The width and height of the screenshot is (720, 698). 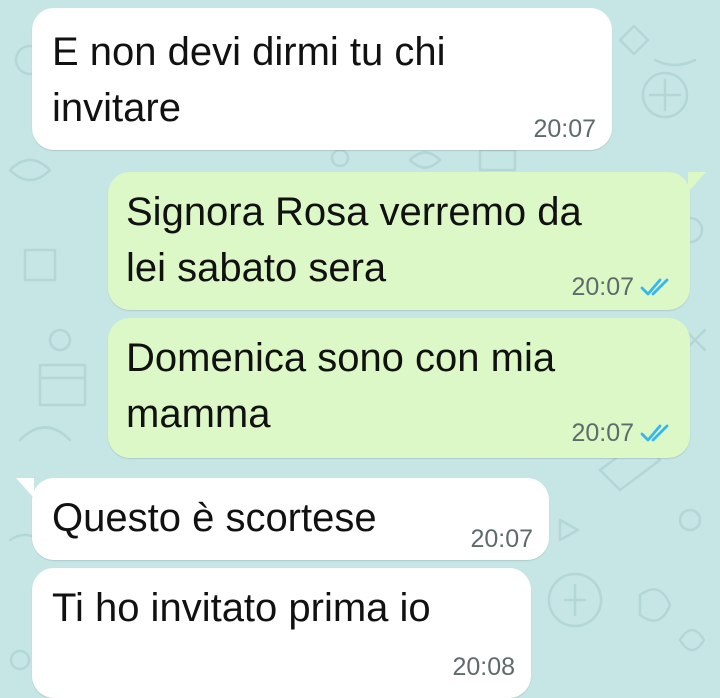 I want to click on incoming-message: Questo è scortese 20:07, so click(x=290, y=519).